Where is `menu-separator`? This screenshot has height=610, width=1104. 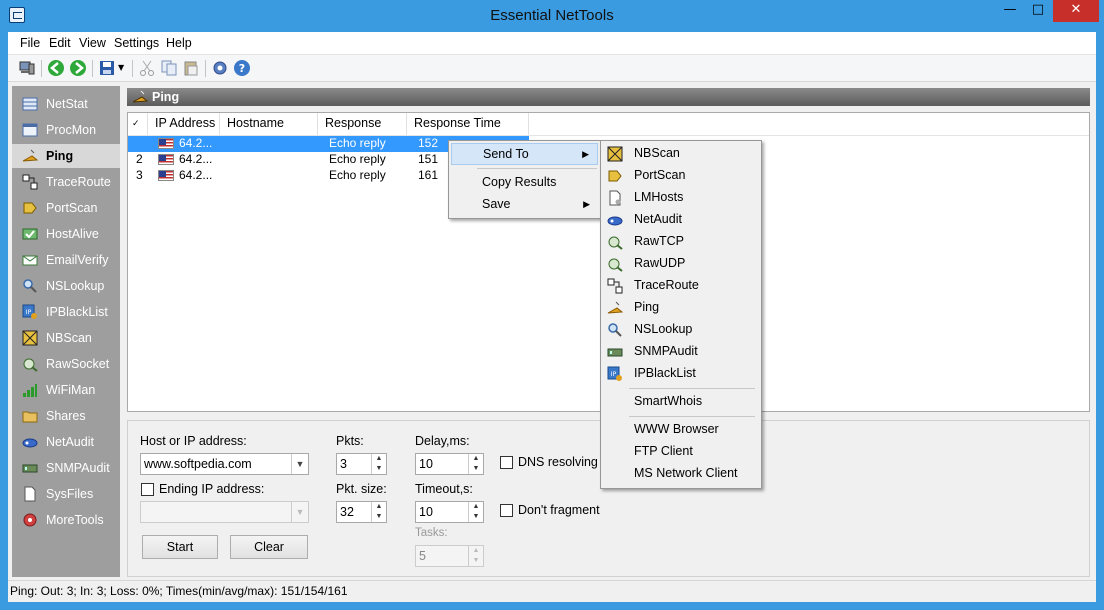
menu-separator is located at coordinates (692, 388).